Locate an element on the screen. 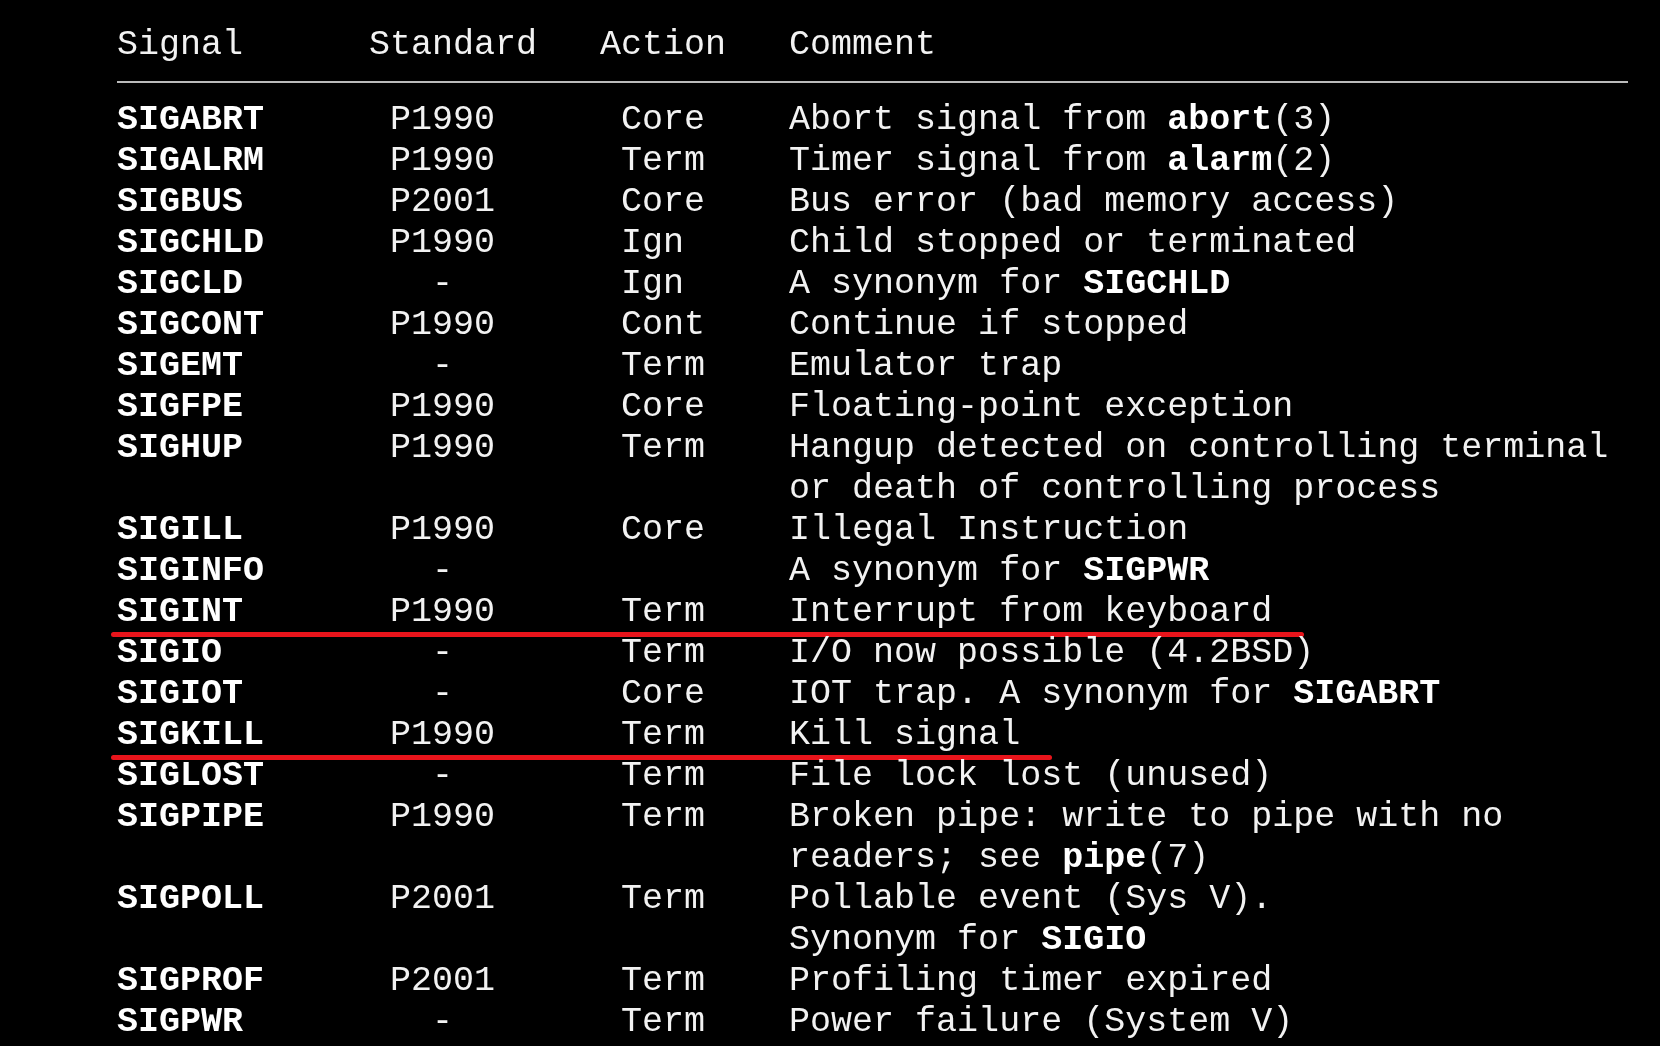 The height and width of the screenshot is (1046, 1660). column-header: Standard is located at coordinates (453, 45).